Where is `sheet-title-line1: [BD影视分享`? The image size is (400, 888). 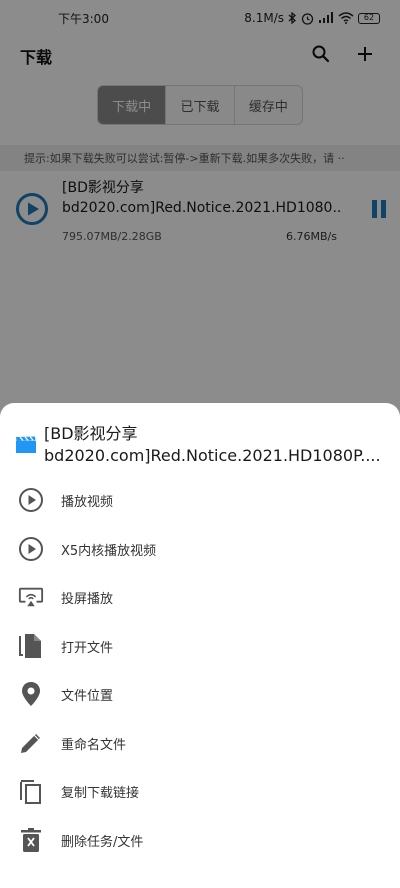
sheet-title-line1: [BD影视分享 is located at coordinates (91, 433).